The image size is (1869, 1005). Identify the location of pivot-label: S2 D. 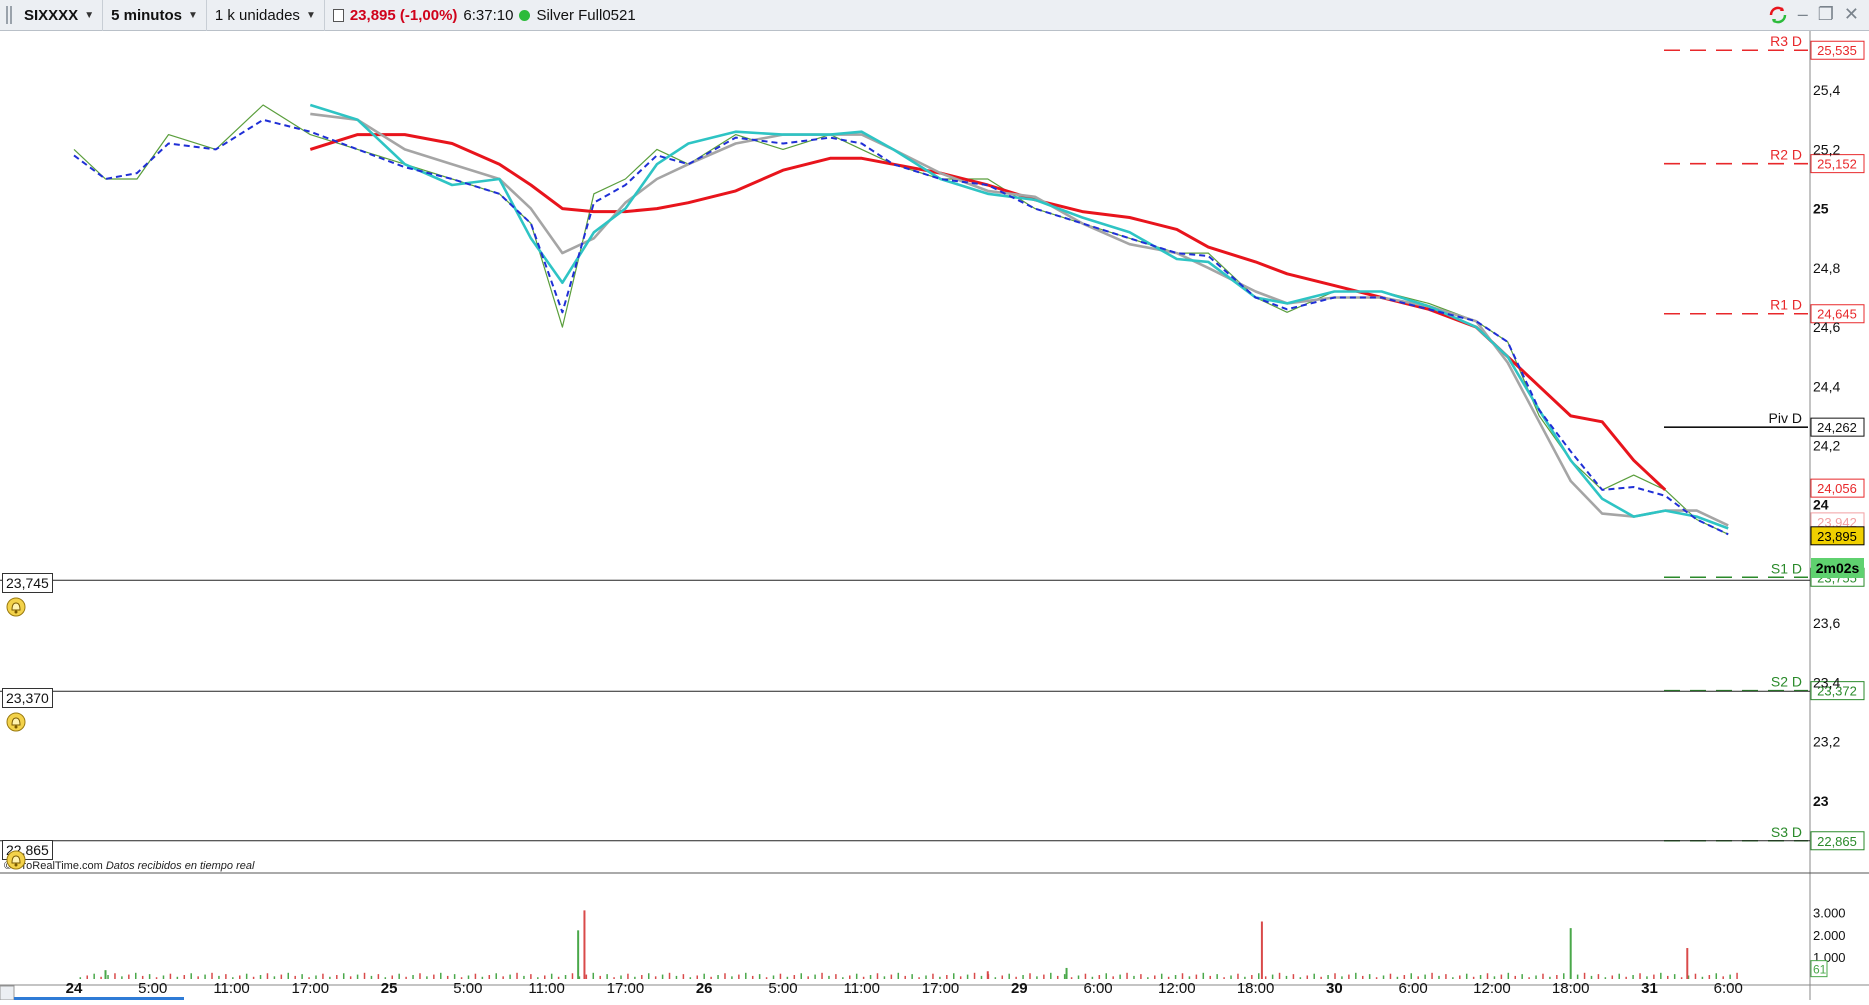
(1786, 682).